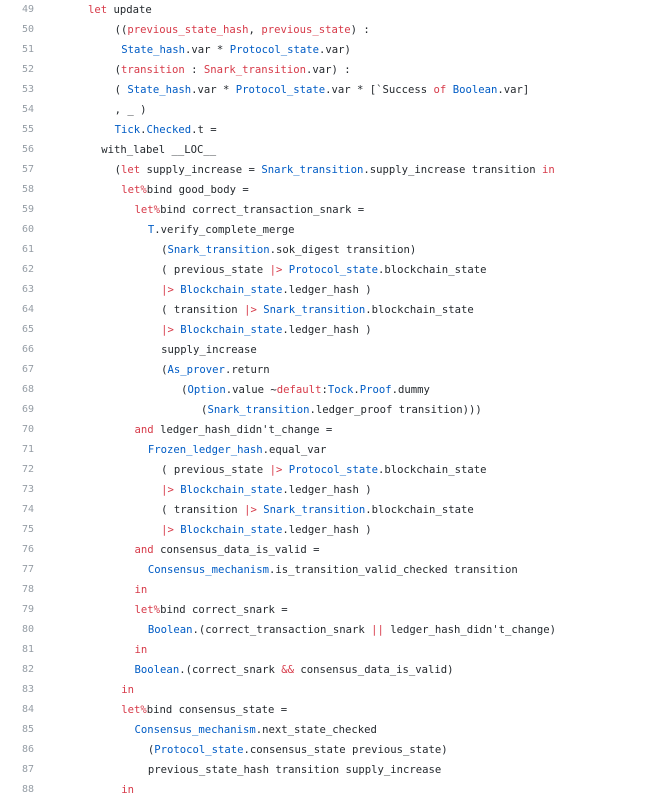  What do you see at coordinates (332, 650) in the screenshot?
I see `code-line: 81 in` at bounding box center [332, 650].